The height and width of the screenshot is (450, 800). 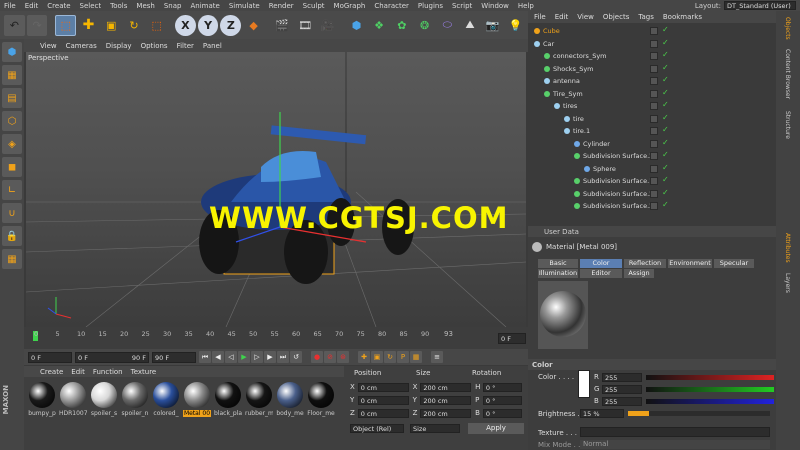 What do you see at coordinates (111, 25) in the screenshot?
I see `scale-icon: ▣` at bounding box center [111, 25].